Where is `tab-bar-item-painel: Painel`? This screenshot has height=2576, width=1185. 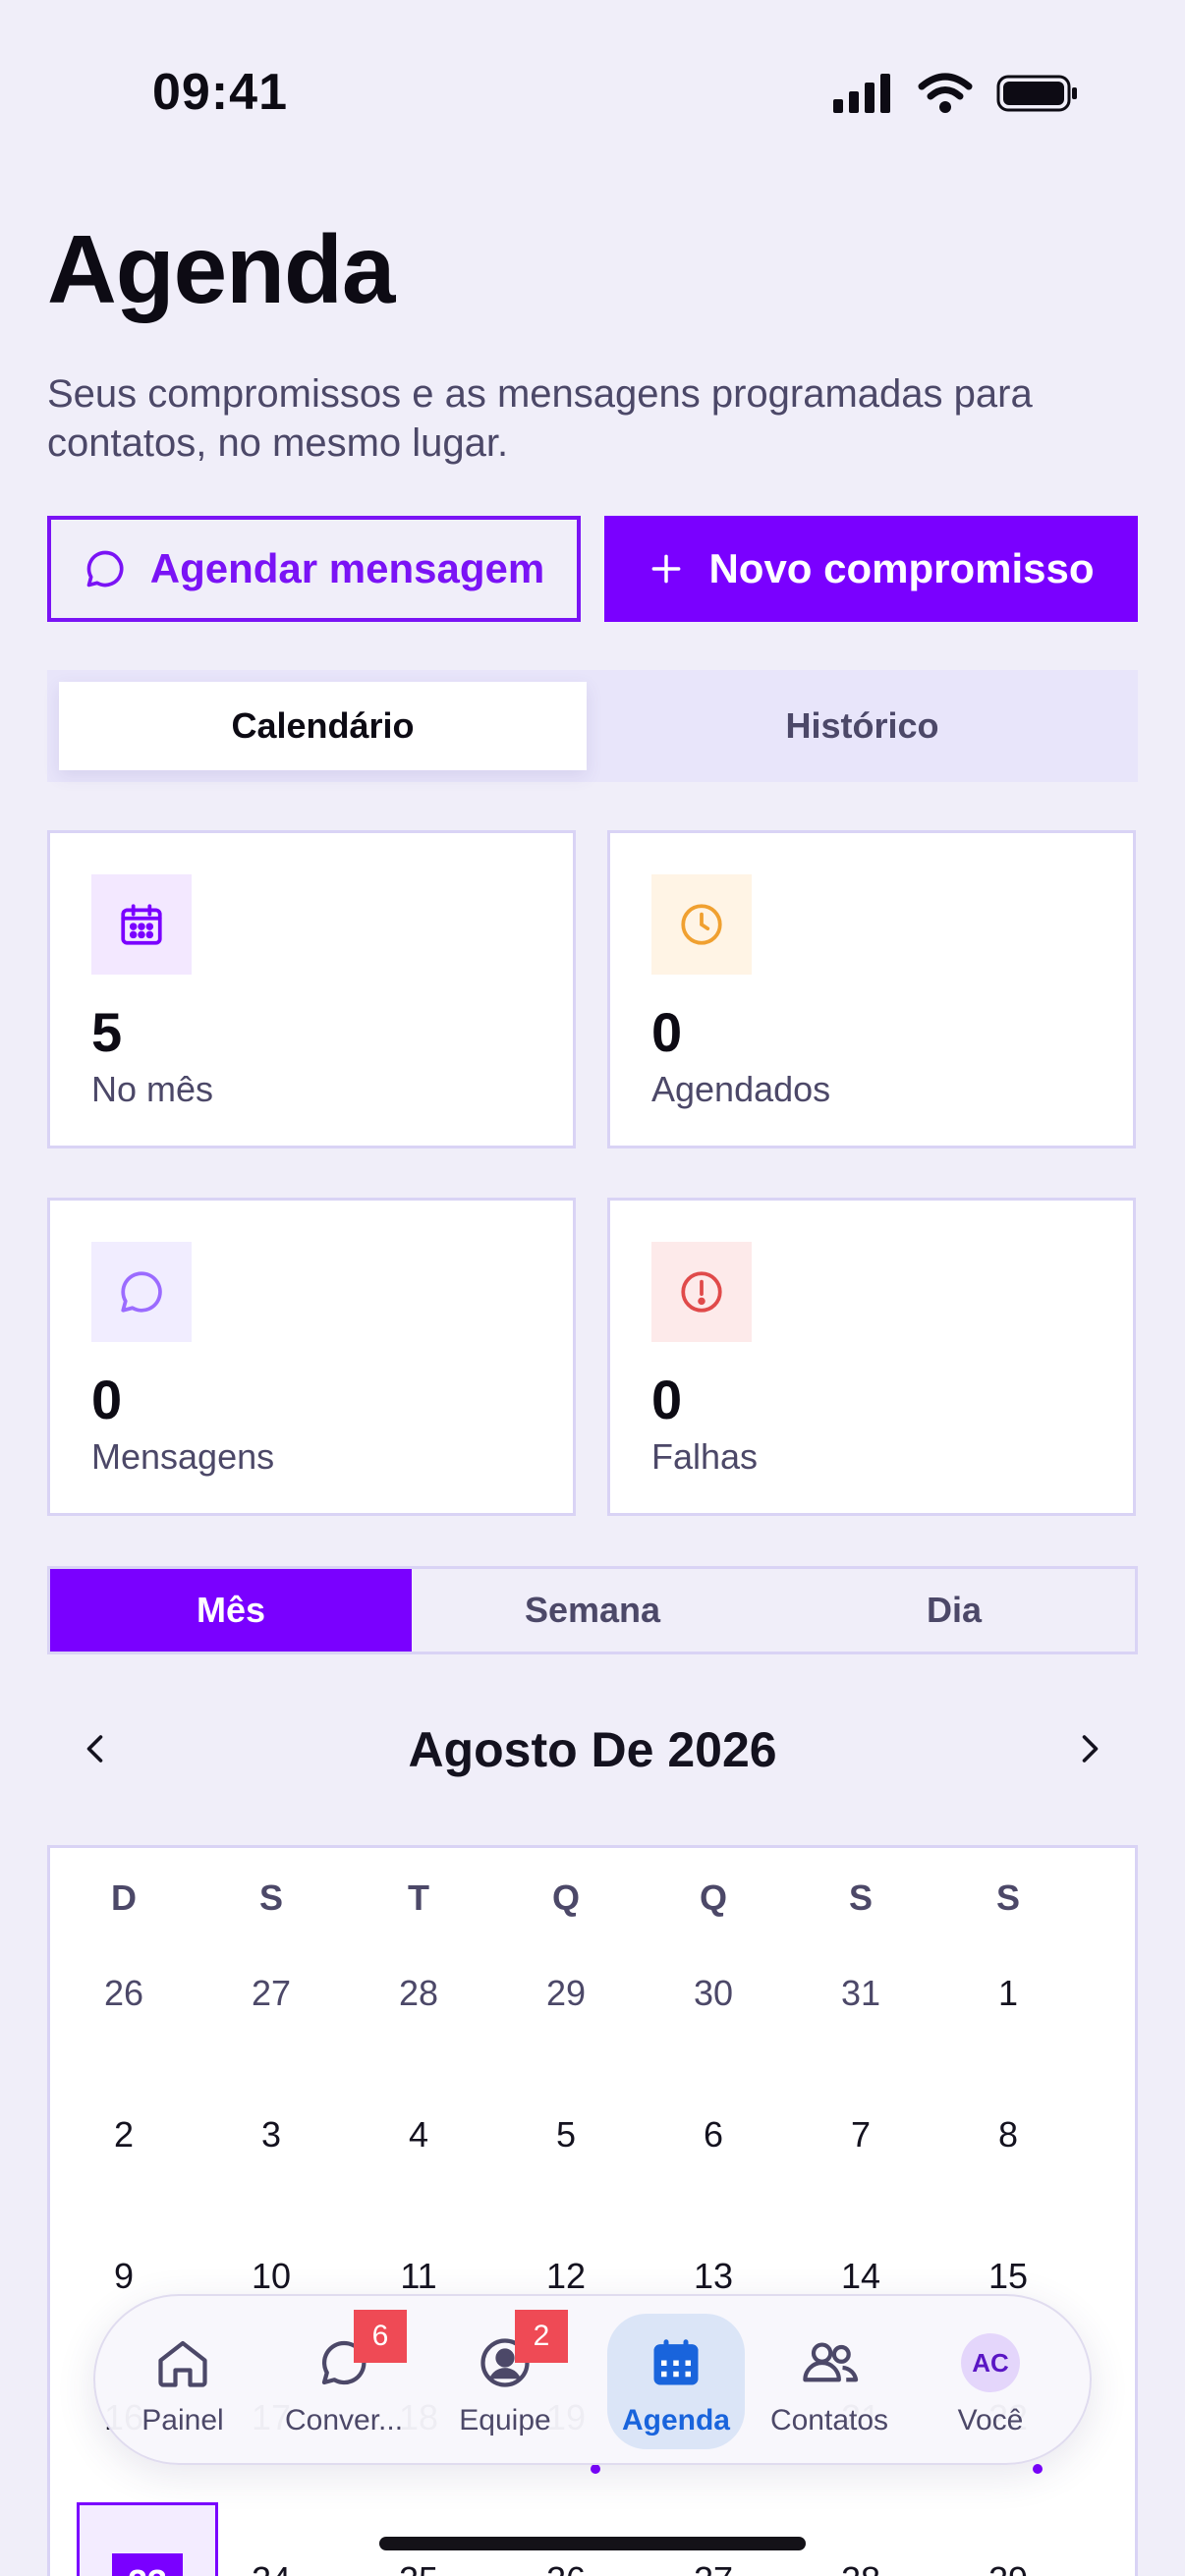 tab-bar-item-painel: Painel is located at coordinates (183, 2381).